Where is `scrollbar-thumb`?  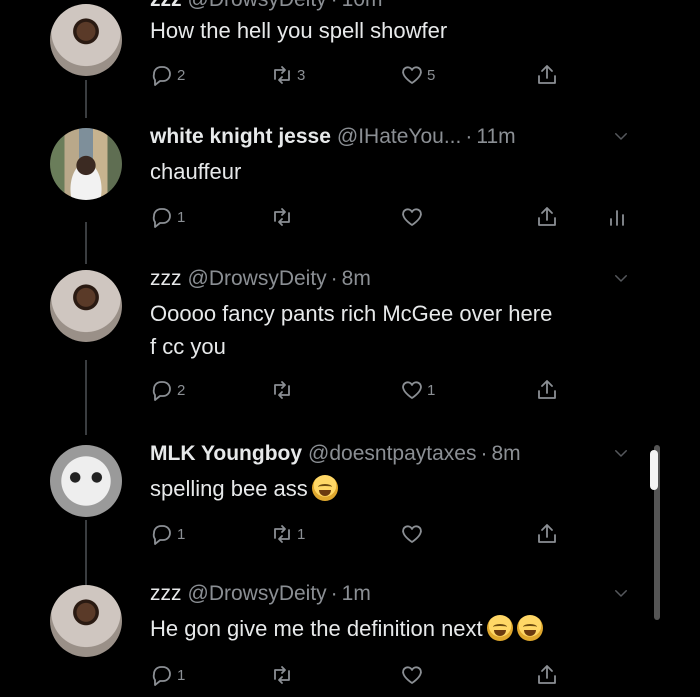
scrollbar-thumb is located at coordinates (654, 470).